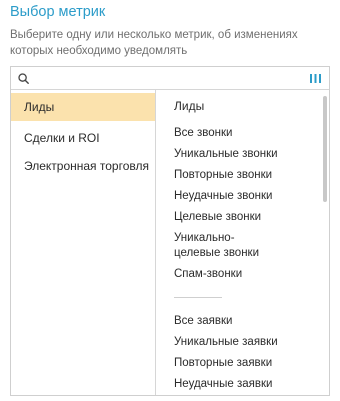  Describe the element at coordinates (241, 217) in the screenshot. I see `metric-item: Целевые звонки` at that location.